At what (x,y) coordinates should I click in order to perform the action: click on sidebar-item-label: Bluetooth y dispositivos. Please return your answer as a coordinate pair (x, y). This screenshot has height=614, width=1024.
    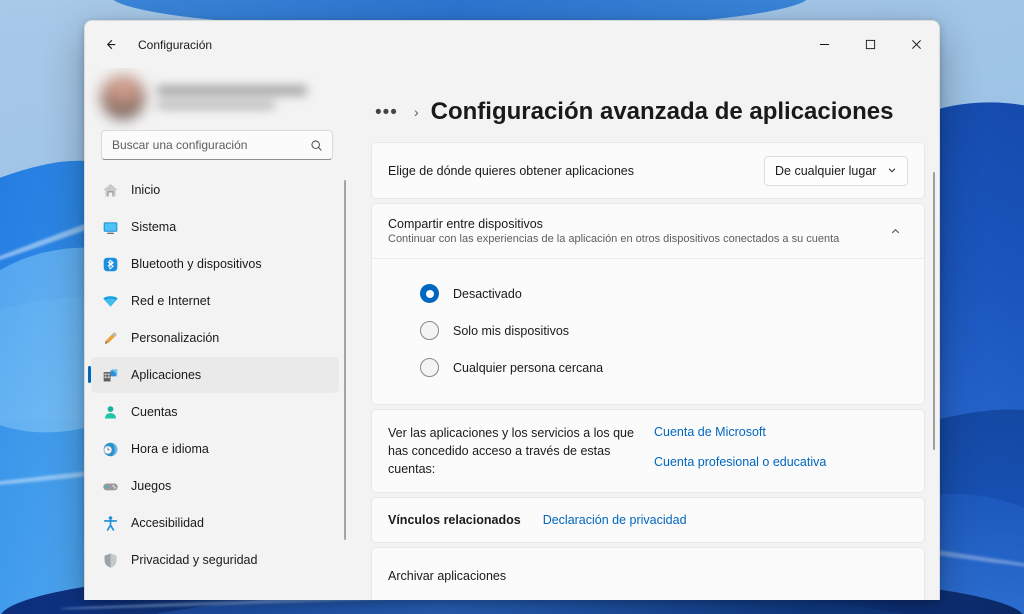
    Looking at the image, I should click on (196, 264).